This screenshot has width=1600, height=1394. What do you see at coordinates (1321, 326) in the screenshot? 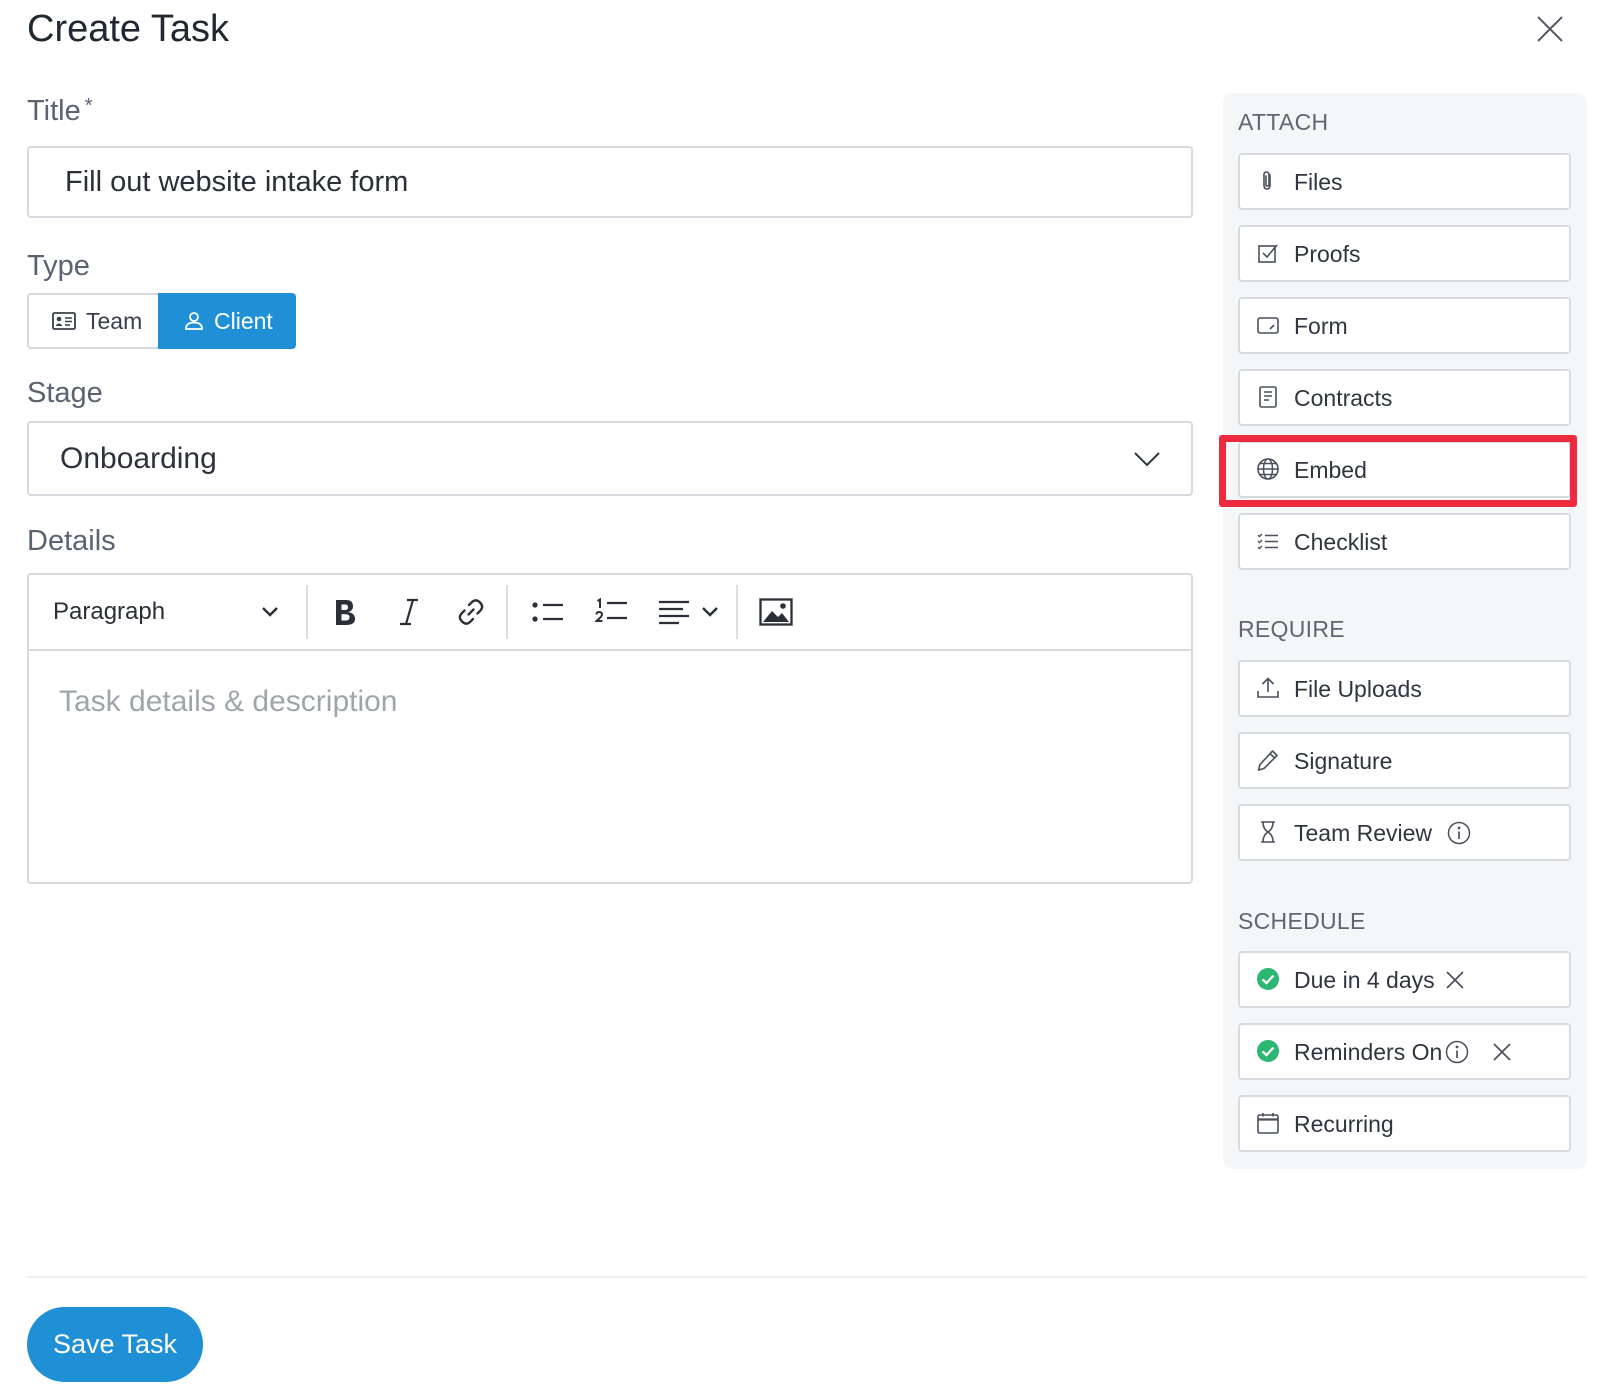
I see `attach-form-label: Form` at bounding box center [1321, 326].